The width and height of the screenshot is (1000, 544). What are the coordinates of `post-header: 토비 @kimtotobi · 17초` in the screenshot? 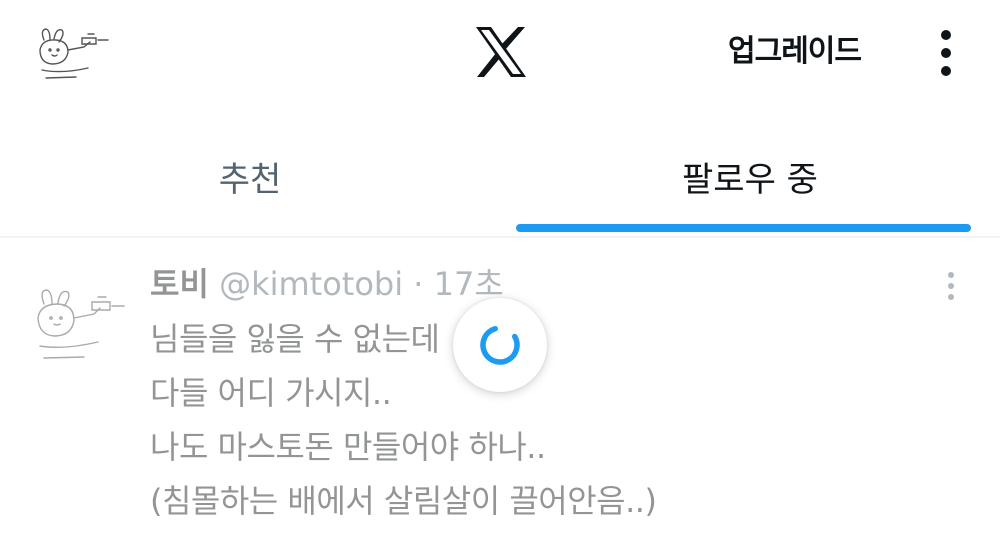 It's located at (327, 284).